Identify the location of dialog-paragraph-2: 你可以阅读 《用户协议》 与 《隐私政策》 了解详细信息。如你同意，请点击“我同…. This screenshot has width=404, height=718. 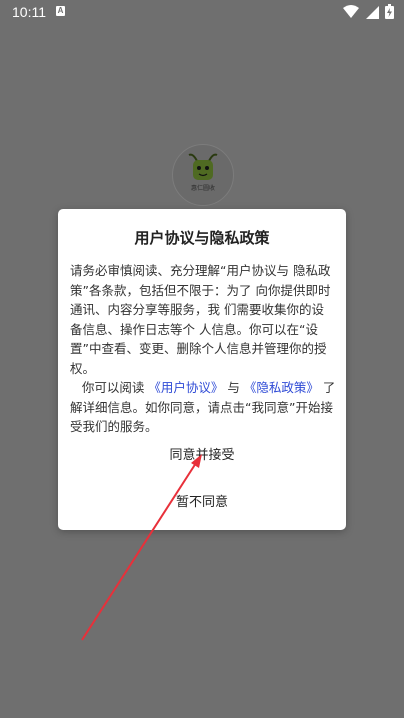
(203, 407).